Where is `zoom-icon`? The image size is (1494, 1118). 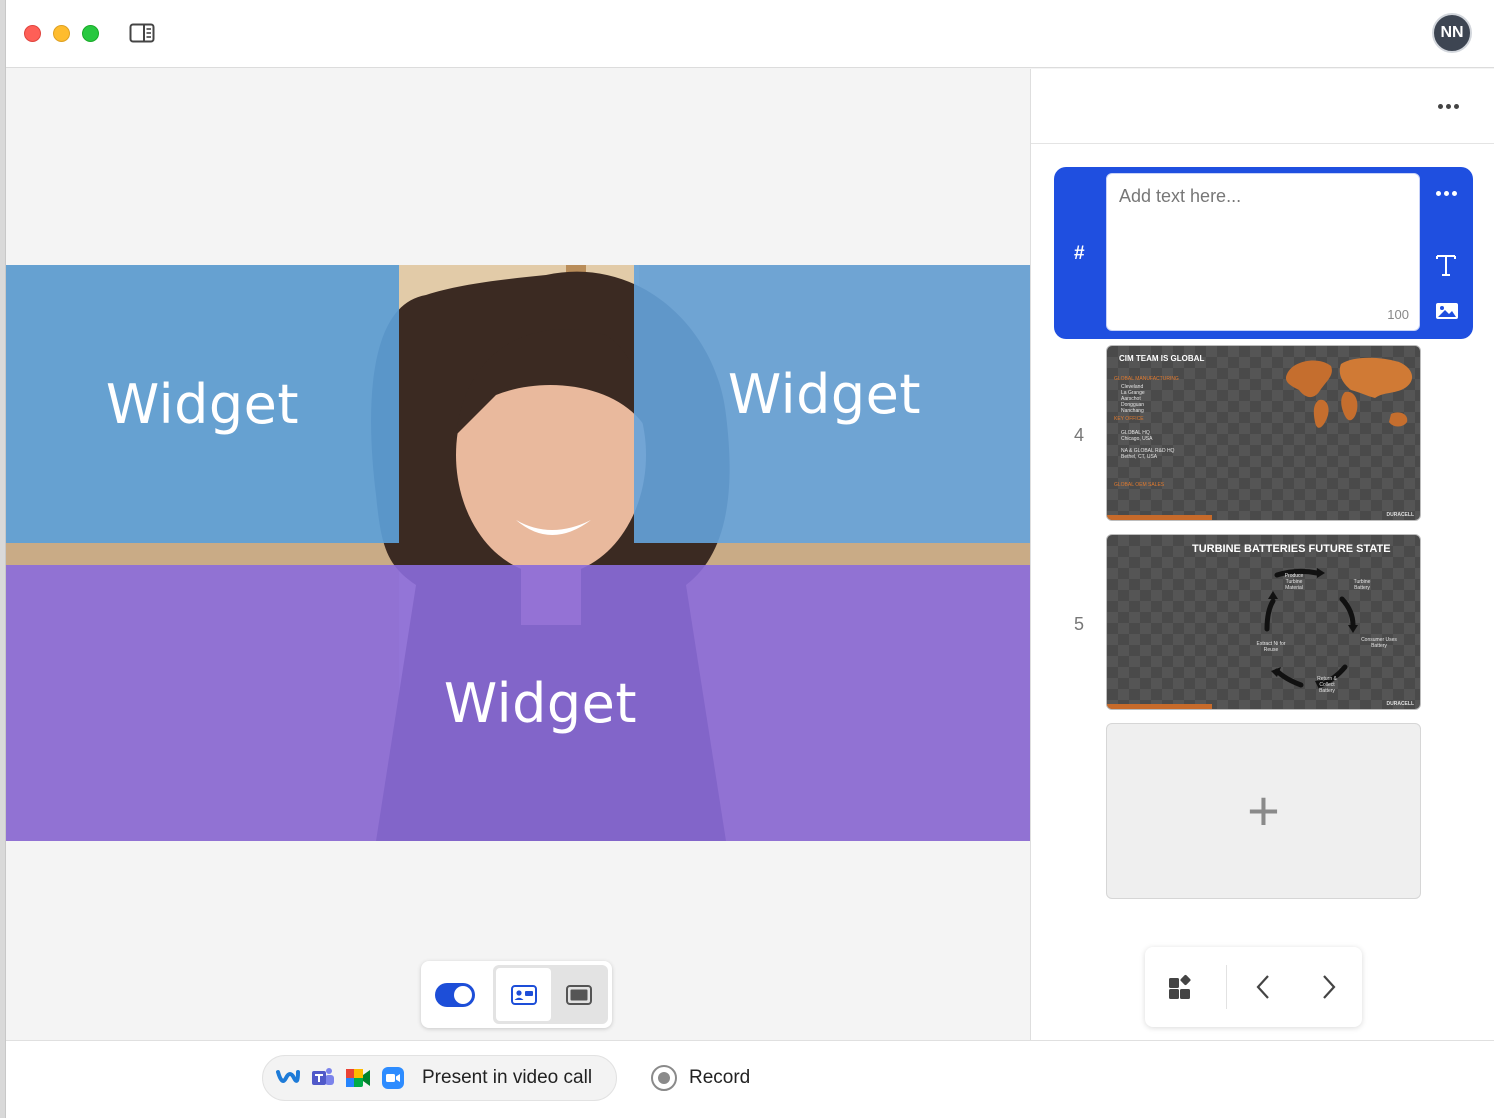 zoom-icon is located at coordinates (393, 1078).